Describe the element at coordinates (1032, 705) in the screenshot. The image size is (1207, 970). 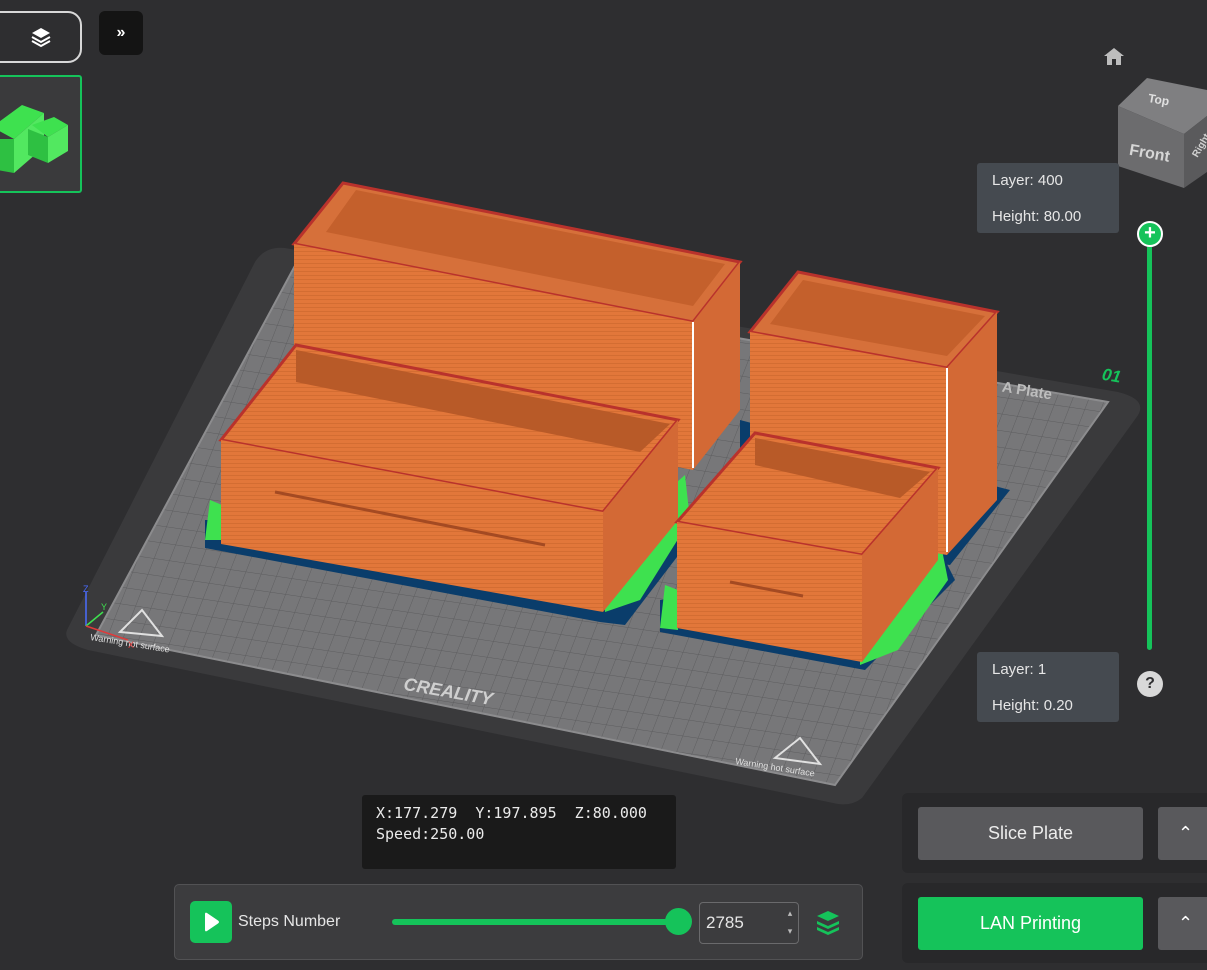
I see `layer-bottom-height: Height: 0.20` at that location.